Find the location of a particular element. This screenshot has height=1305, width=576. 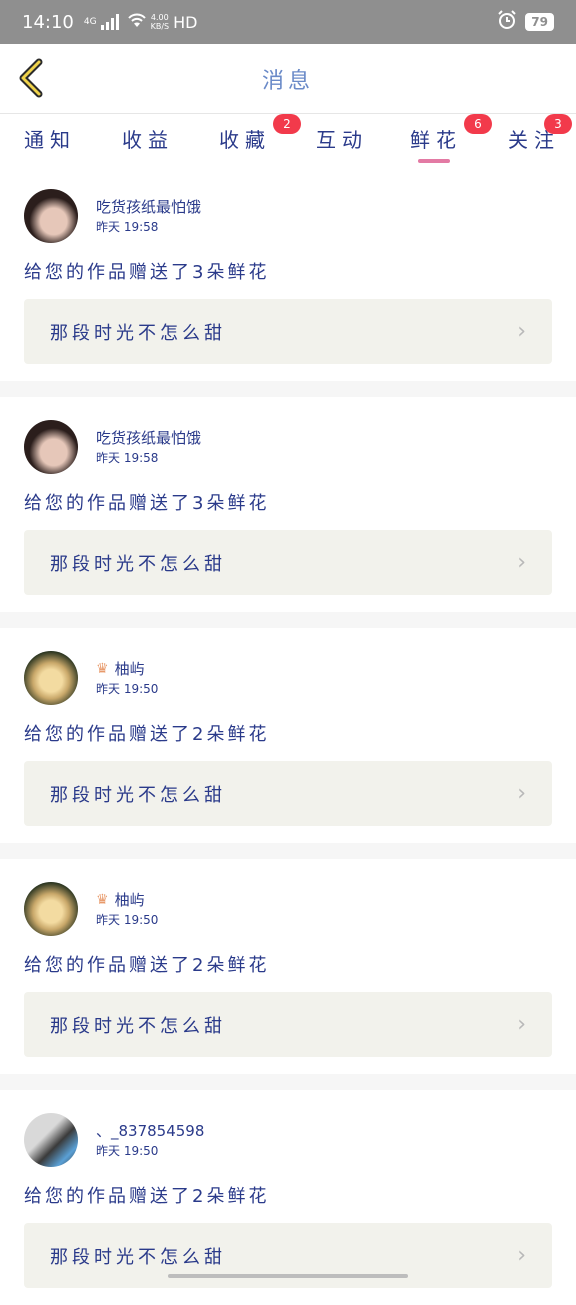

net-speed-unit: KB/S is located at coordinates (160, 26).